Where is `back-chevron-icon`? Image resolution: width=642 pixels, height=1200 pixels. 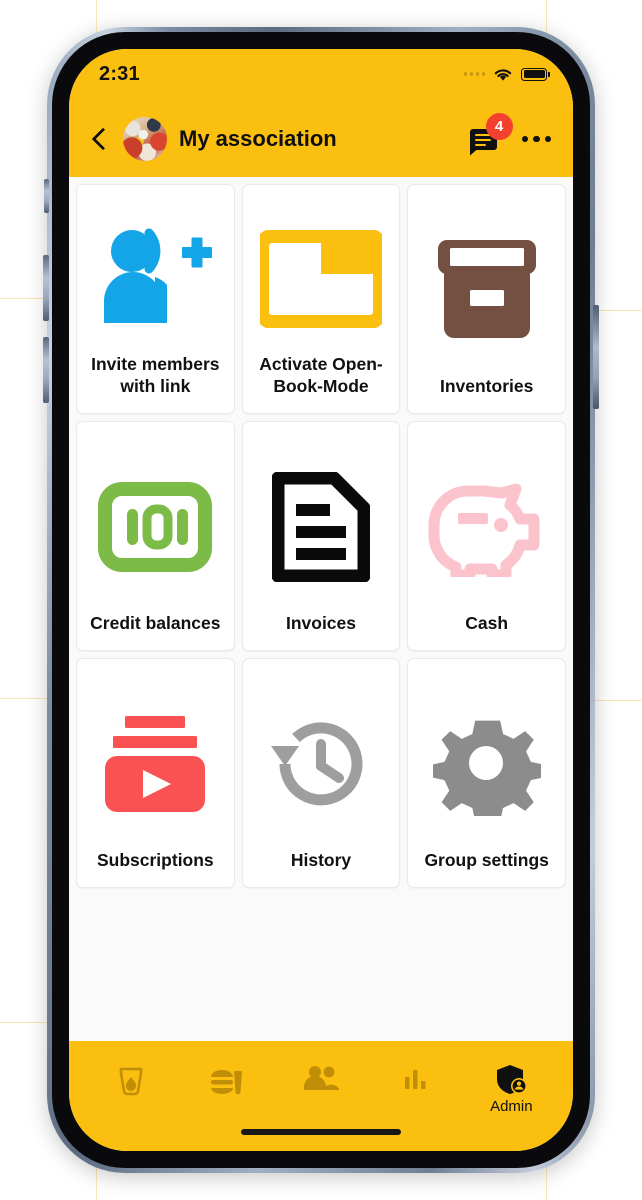
back-chevron-icon is located at coordinates (99, 139).